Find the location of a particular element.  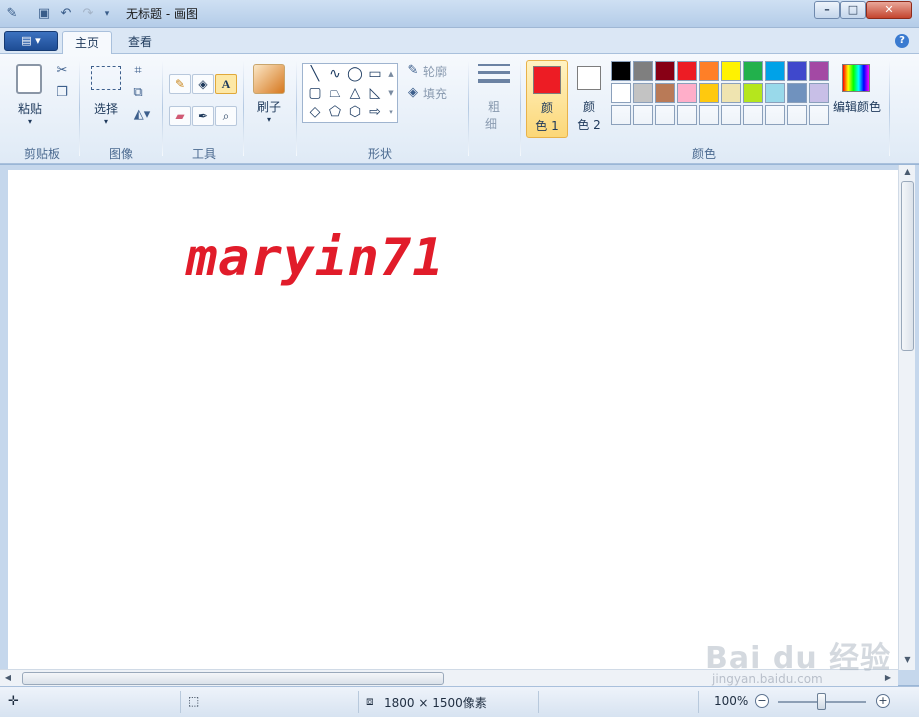

clipboard-icon is located at coordinates (29, 79).